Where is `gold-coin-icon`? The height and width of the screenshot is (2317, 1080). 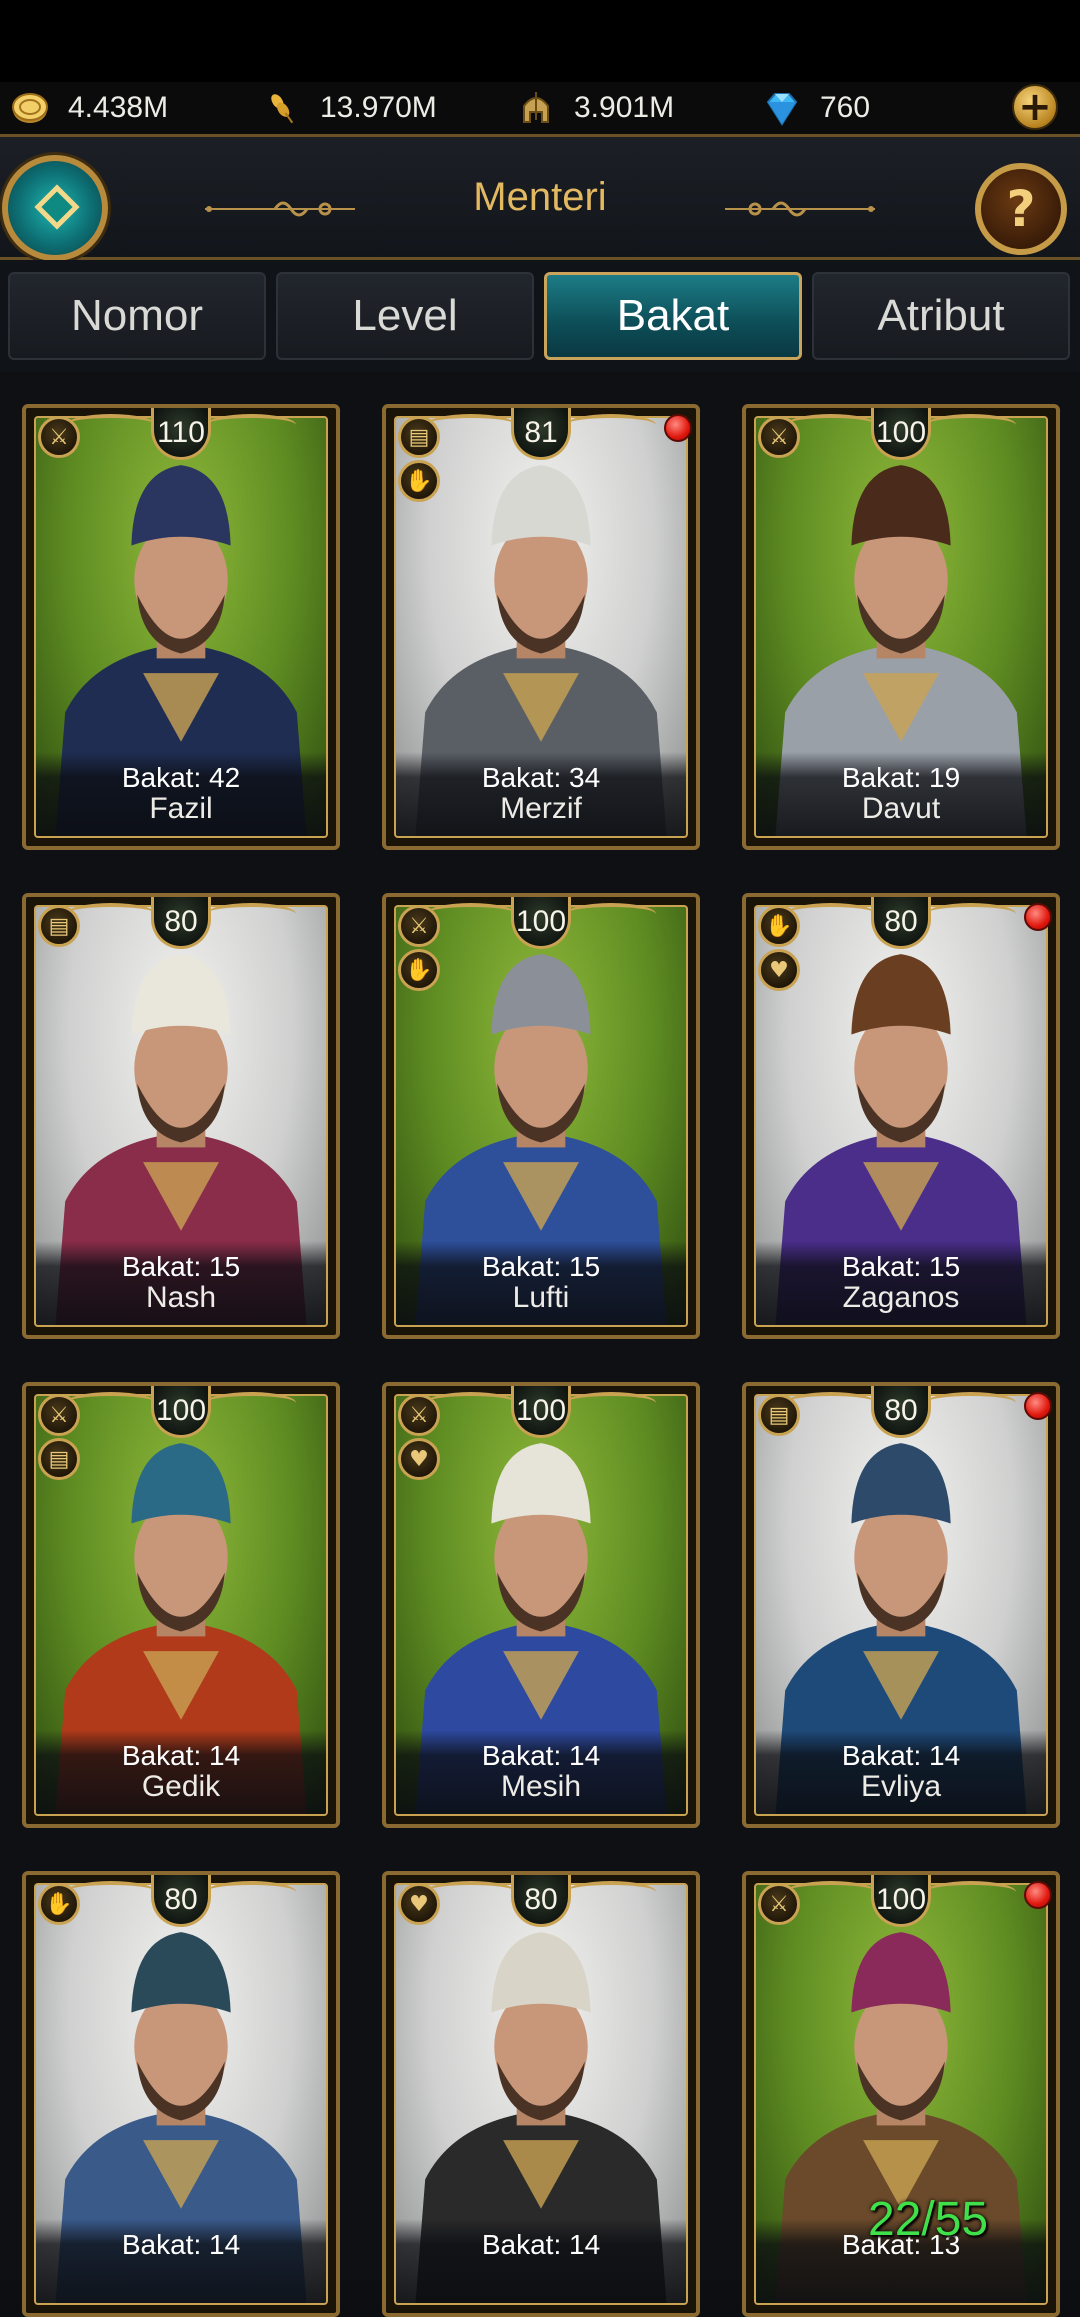
gold-coin-icon is located at coordinates (30, 108).